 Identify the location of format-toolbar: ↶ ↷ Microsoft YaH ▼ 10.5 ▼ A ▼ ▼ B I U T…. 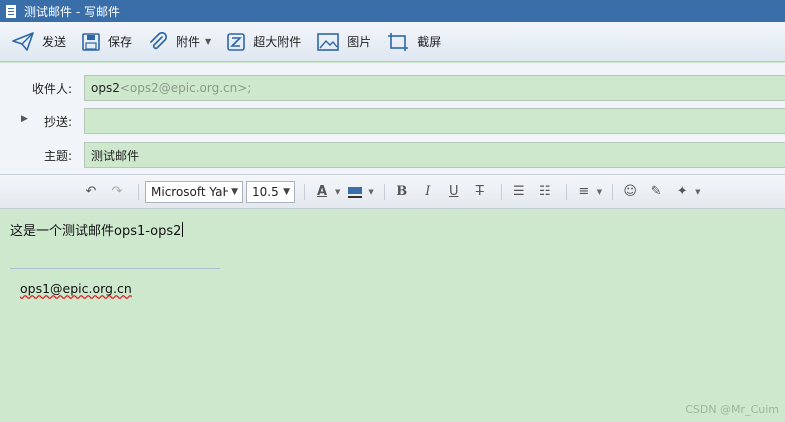
(392, 192).